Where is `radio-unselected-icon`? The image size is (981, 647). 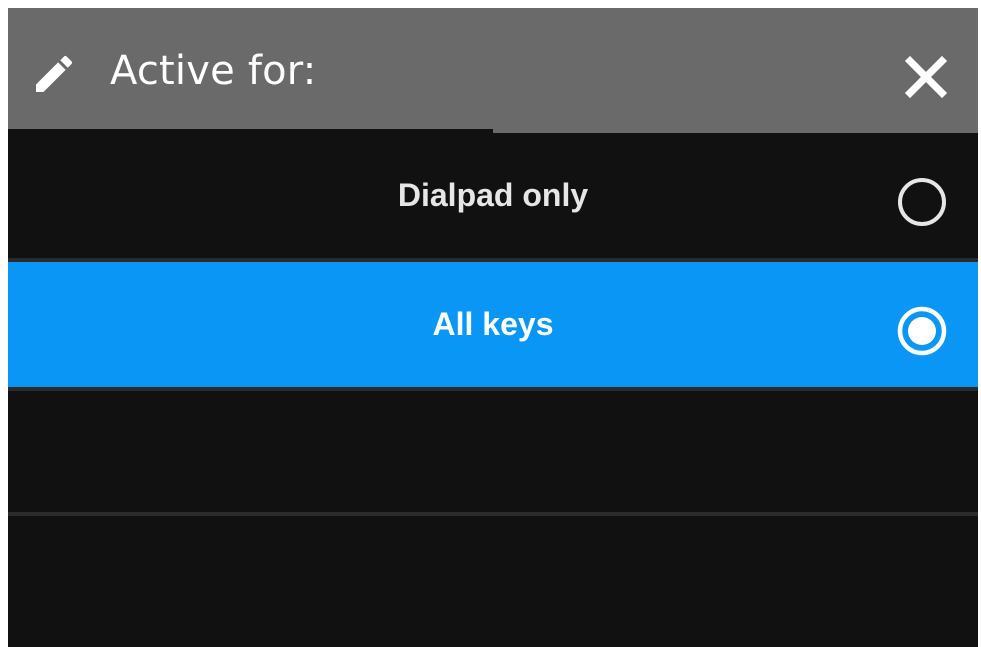
radio-unselected-icon is located at coordinates (922, 202).